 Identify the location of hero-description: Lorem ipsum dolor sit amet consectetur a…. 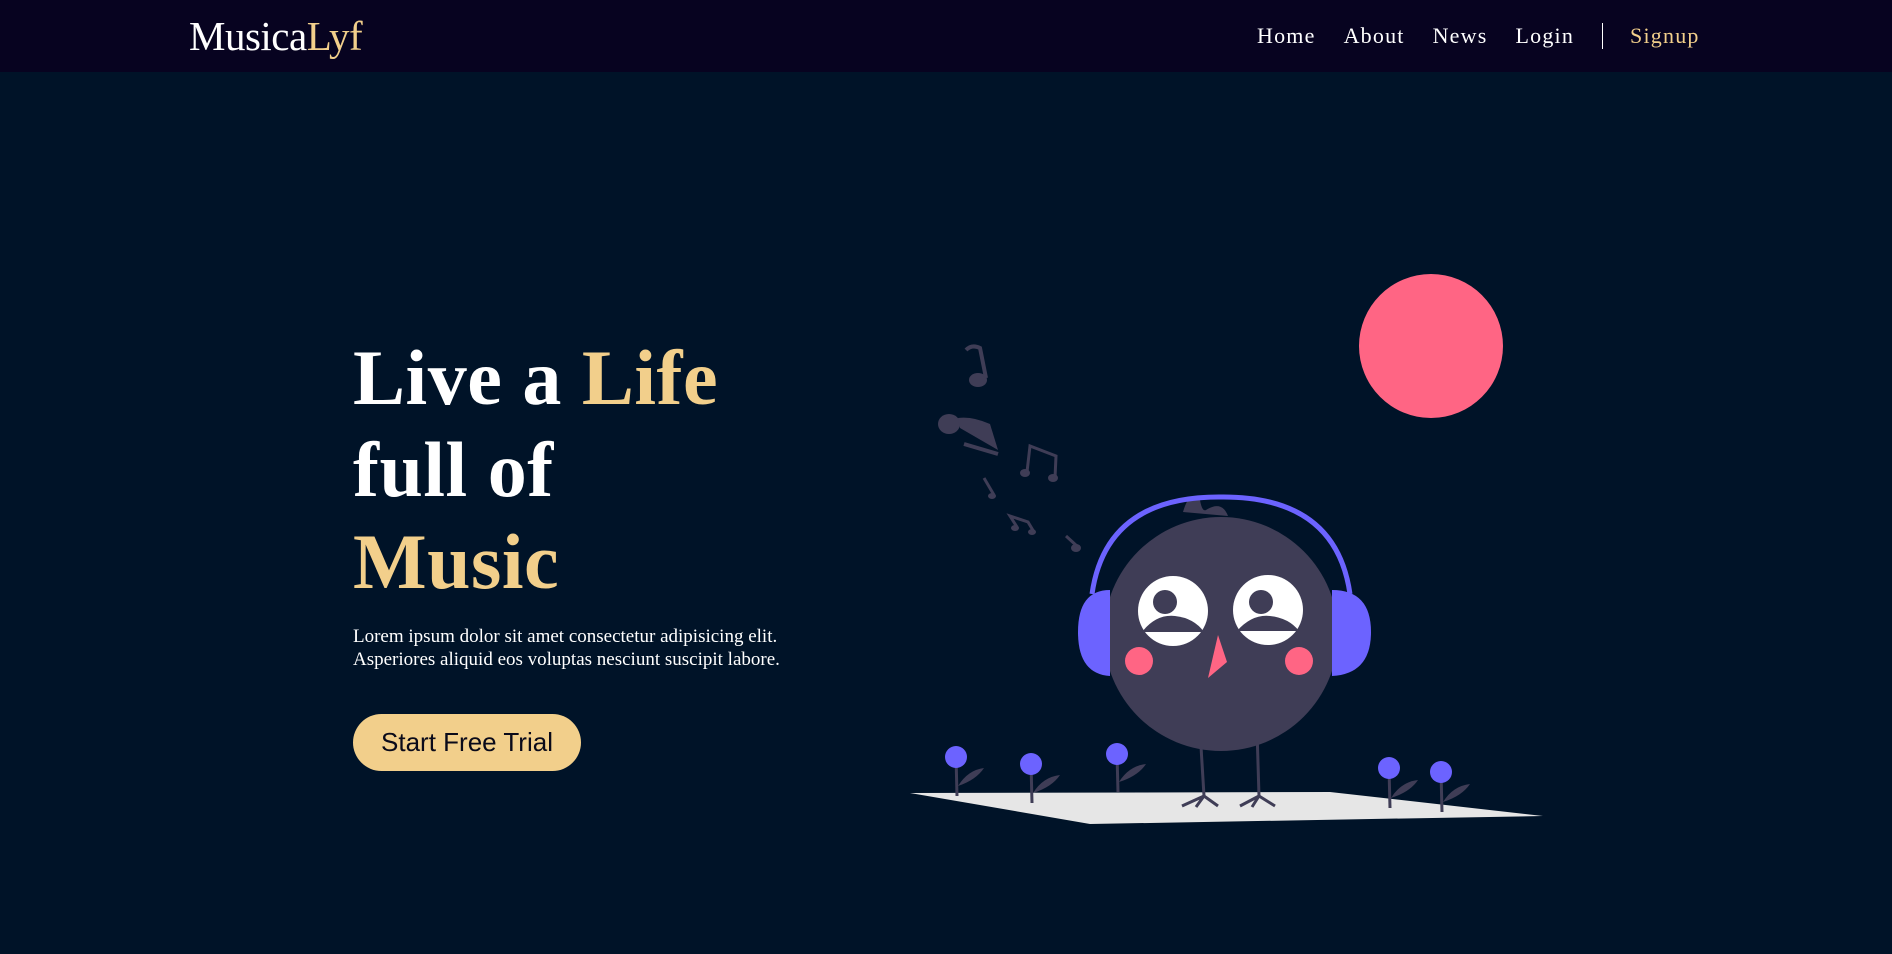
(566, 648).